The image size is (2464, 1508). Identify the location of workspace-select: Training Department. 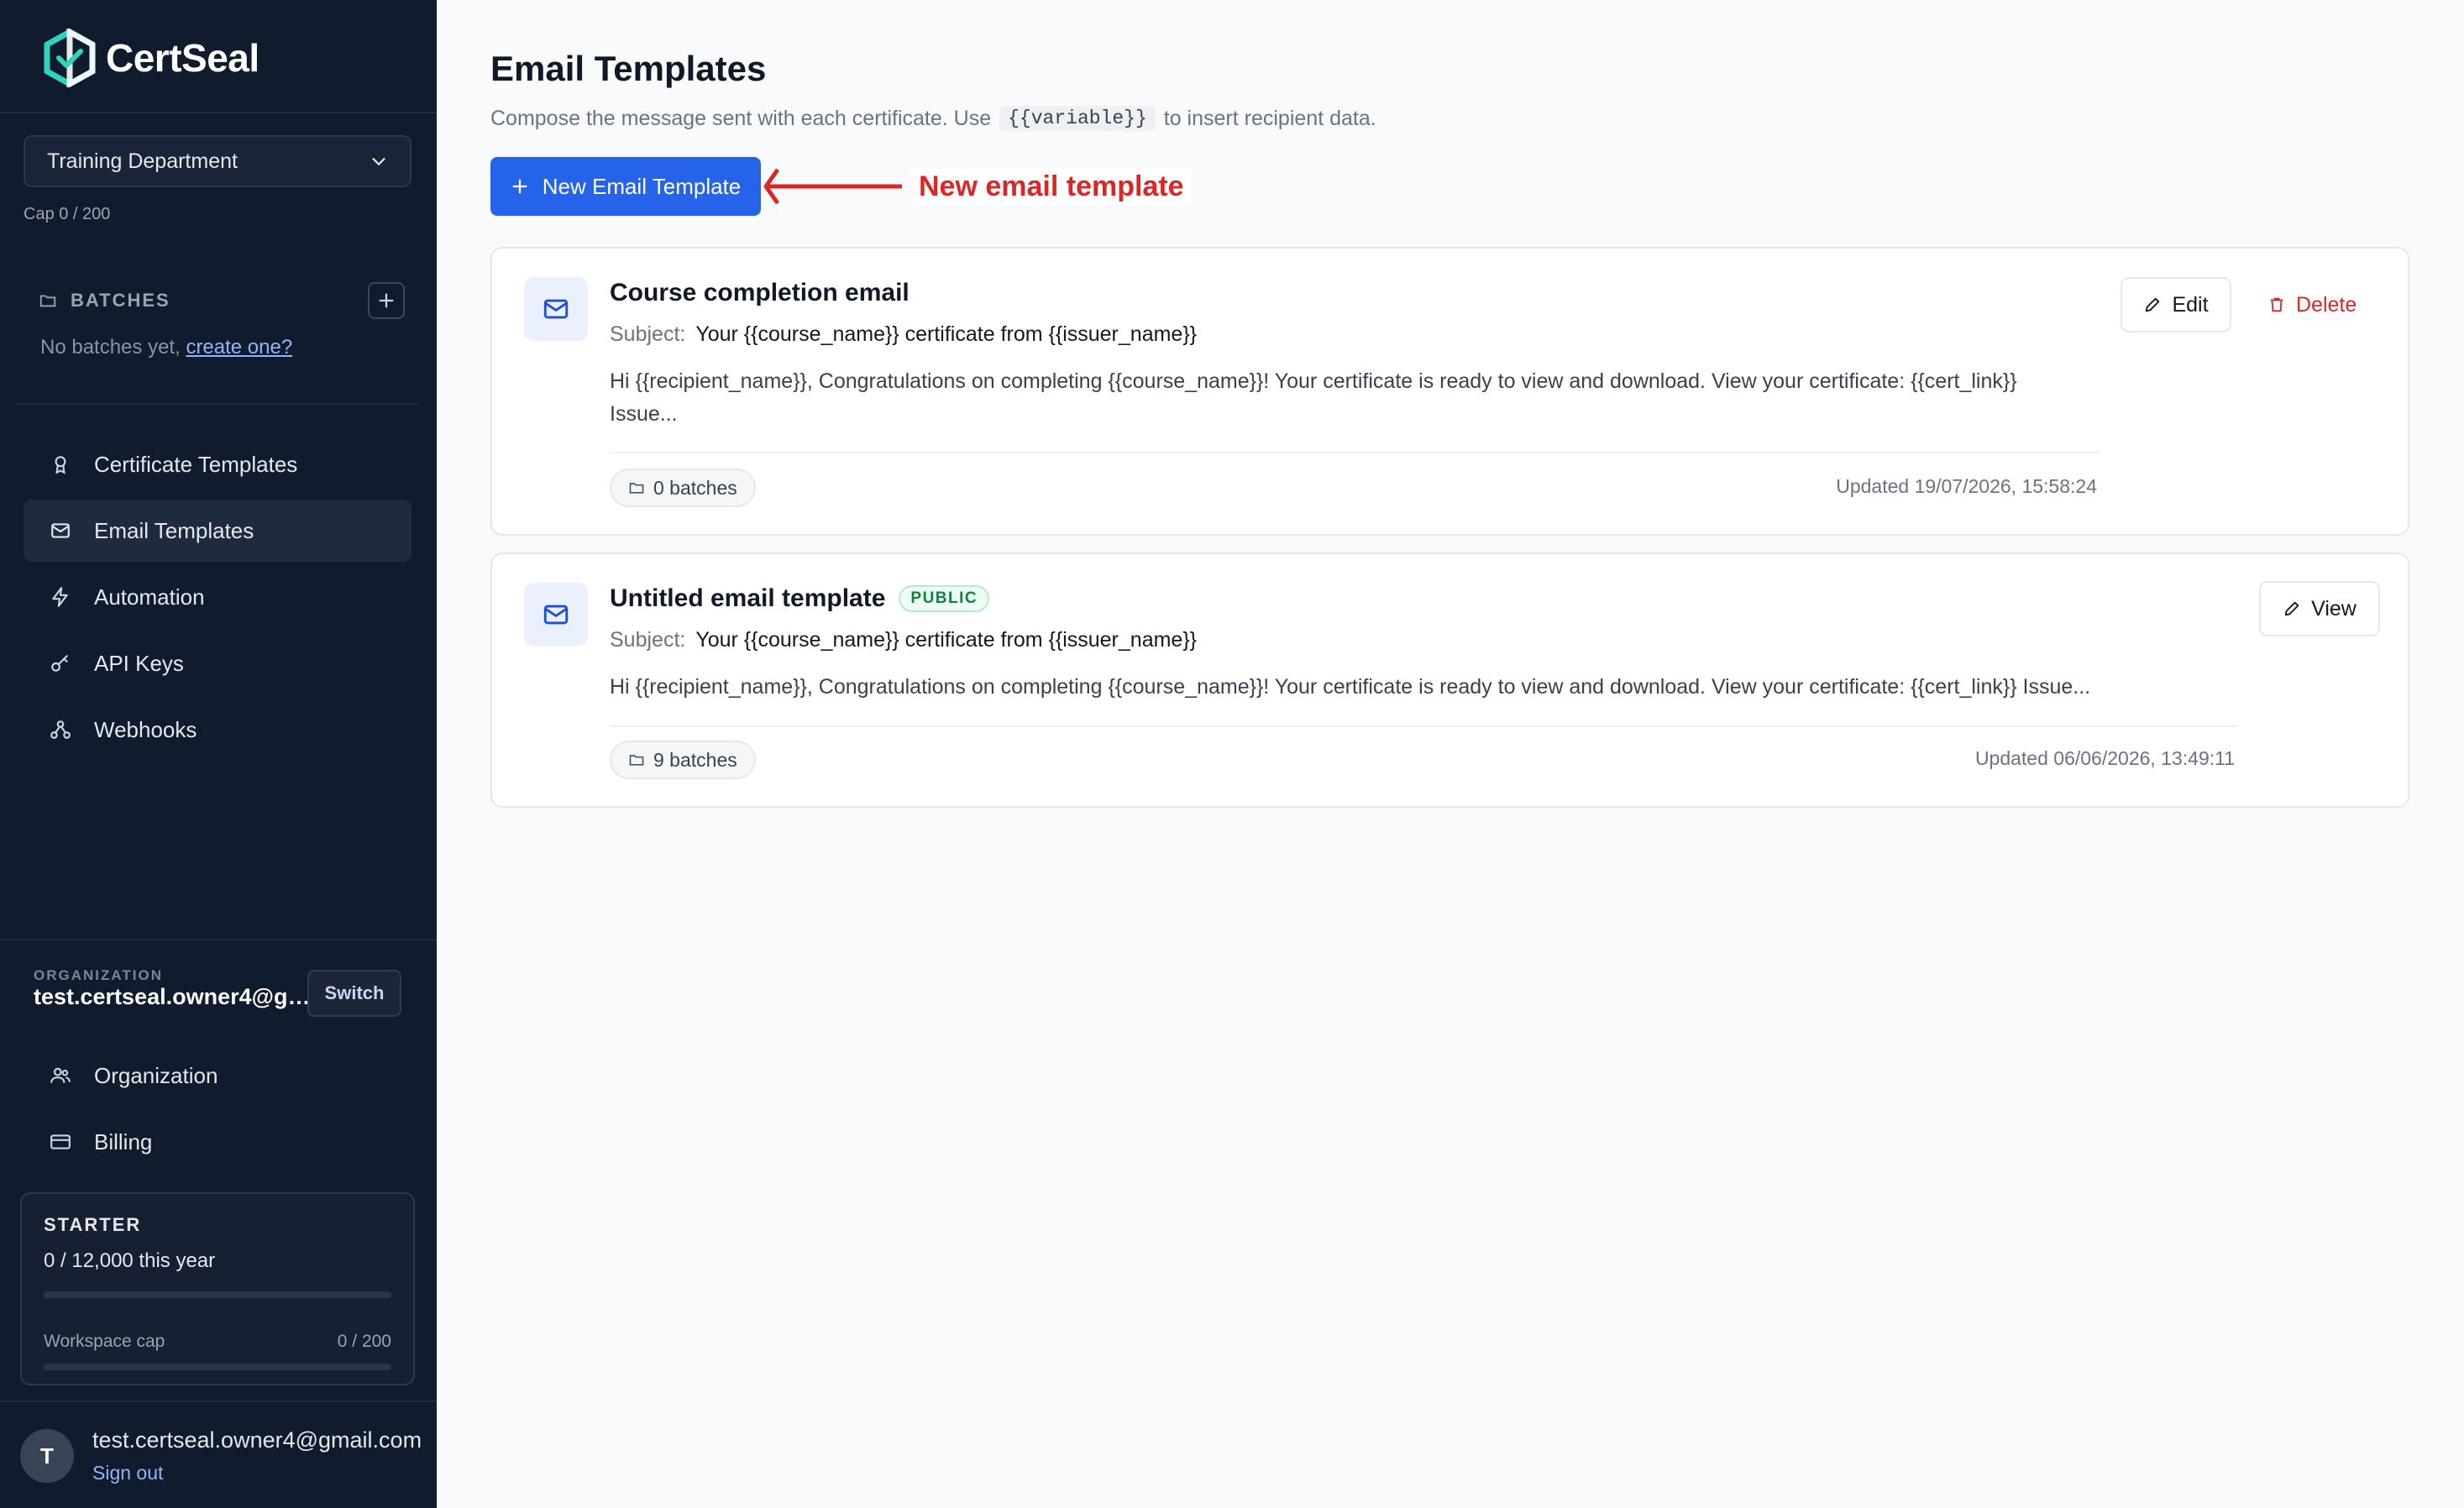
(218, 161).